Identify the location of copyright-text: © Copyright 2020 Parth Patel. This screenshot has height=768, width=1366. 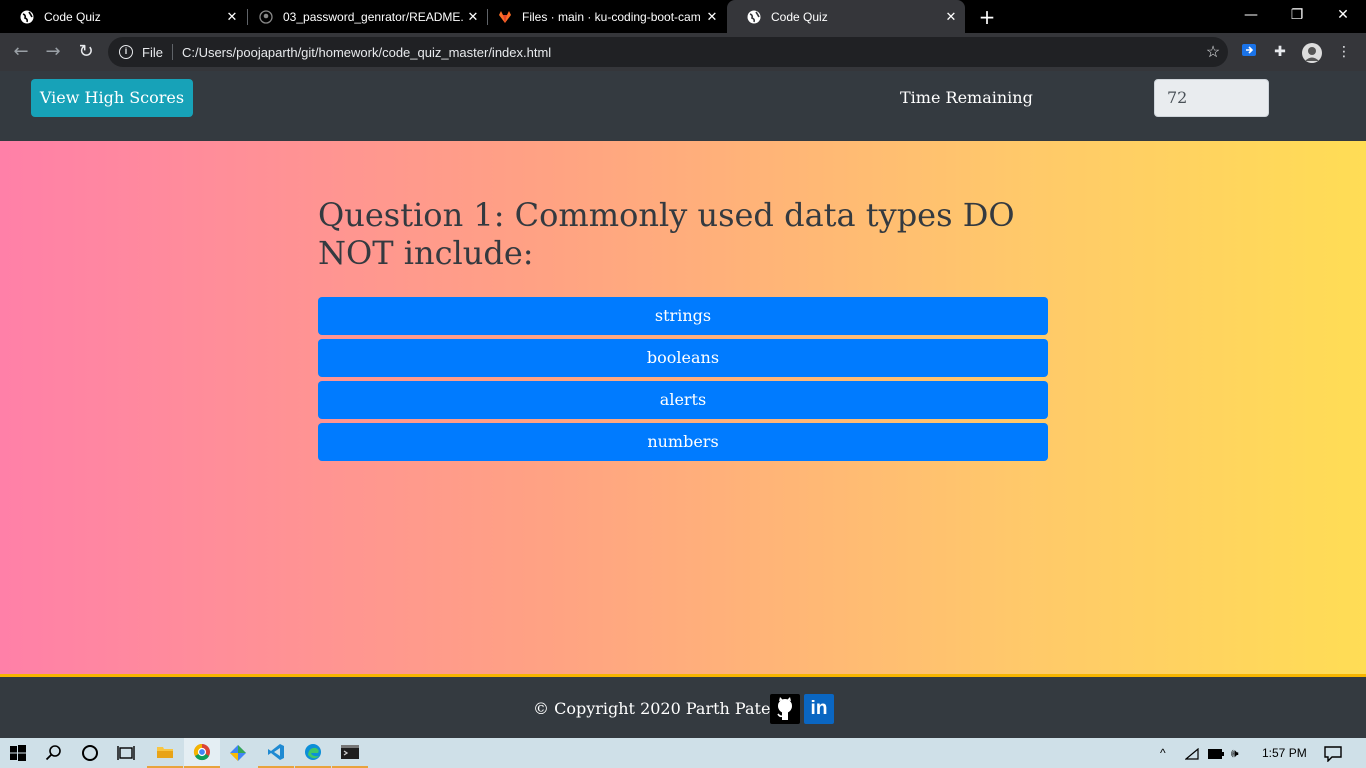
(654, 708).